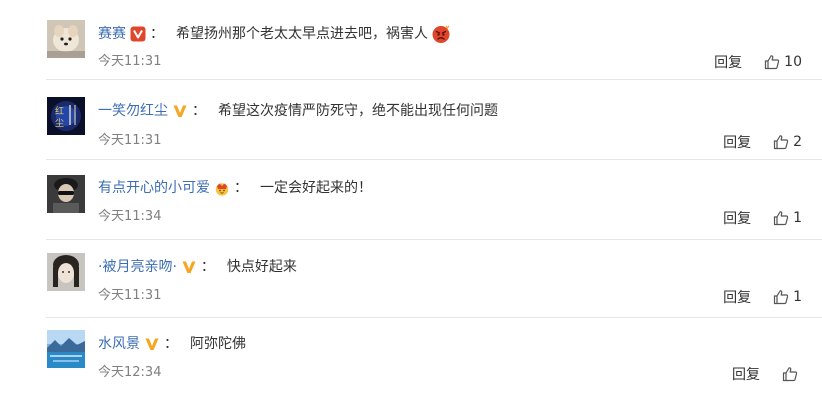  Describe the element at coordinates (222, 188) in the screenshot. I see `crown-icon` at that location.